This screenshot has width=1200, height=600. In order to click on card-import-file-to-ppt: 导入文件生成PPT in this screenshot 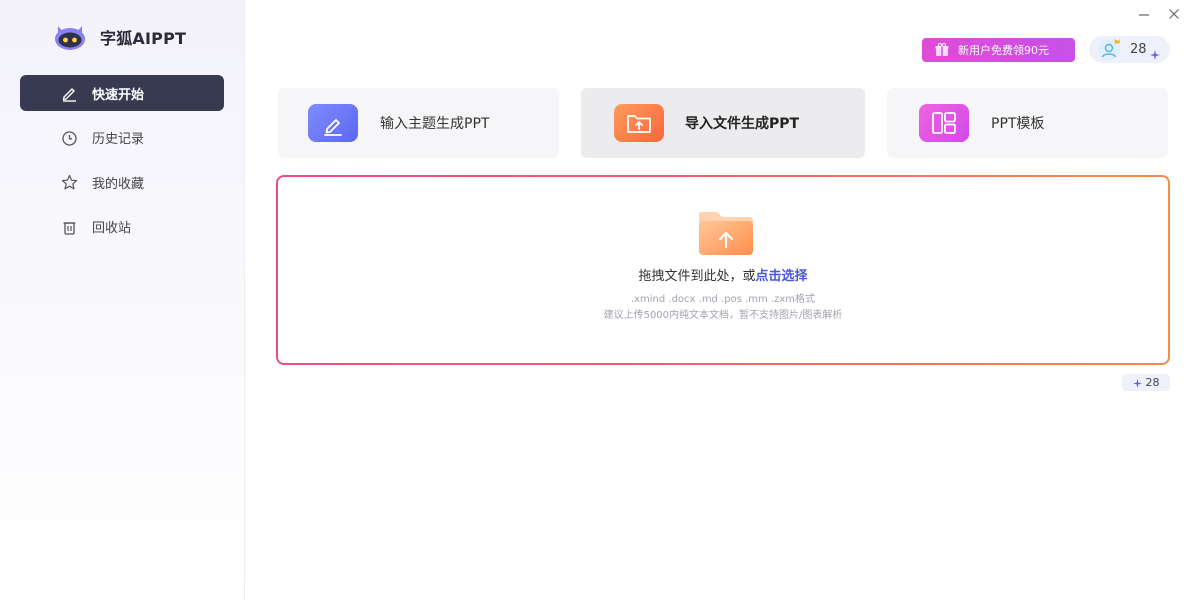, I will do `click(723, 123)`.